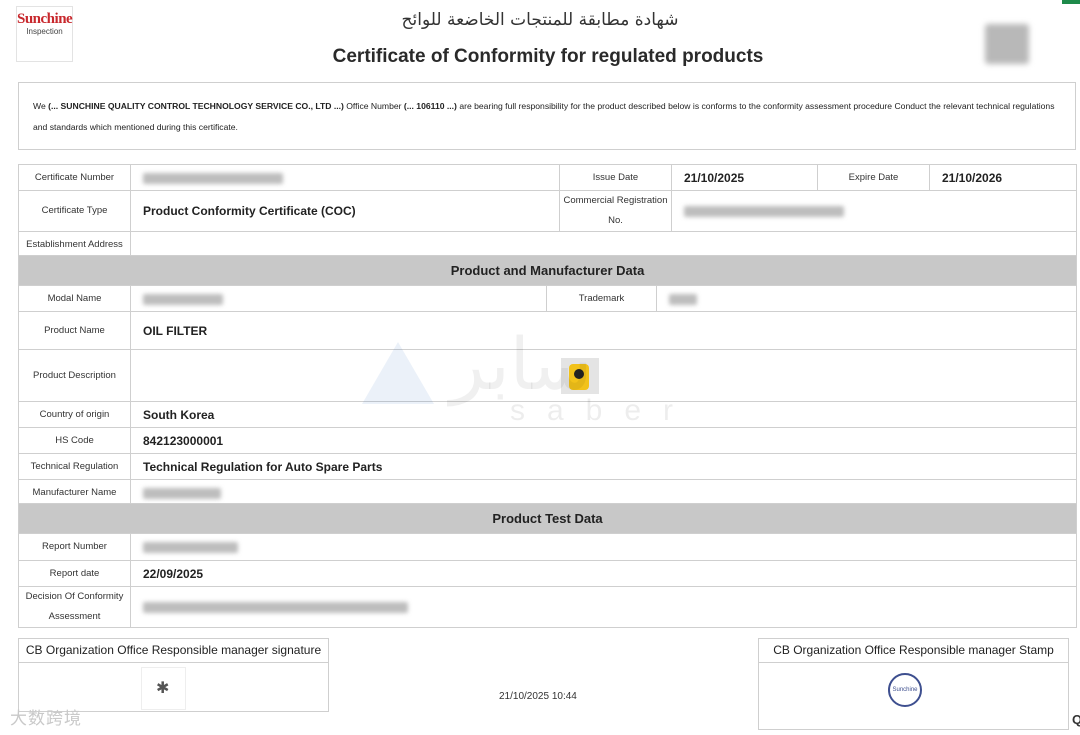 This screenshot has width=1080, height=735. Describe the element at coordinates (74, 466) in the screenshot. I see `technical-regulation-label: Technical Regulation` at that location.